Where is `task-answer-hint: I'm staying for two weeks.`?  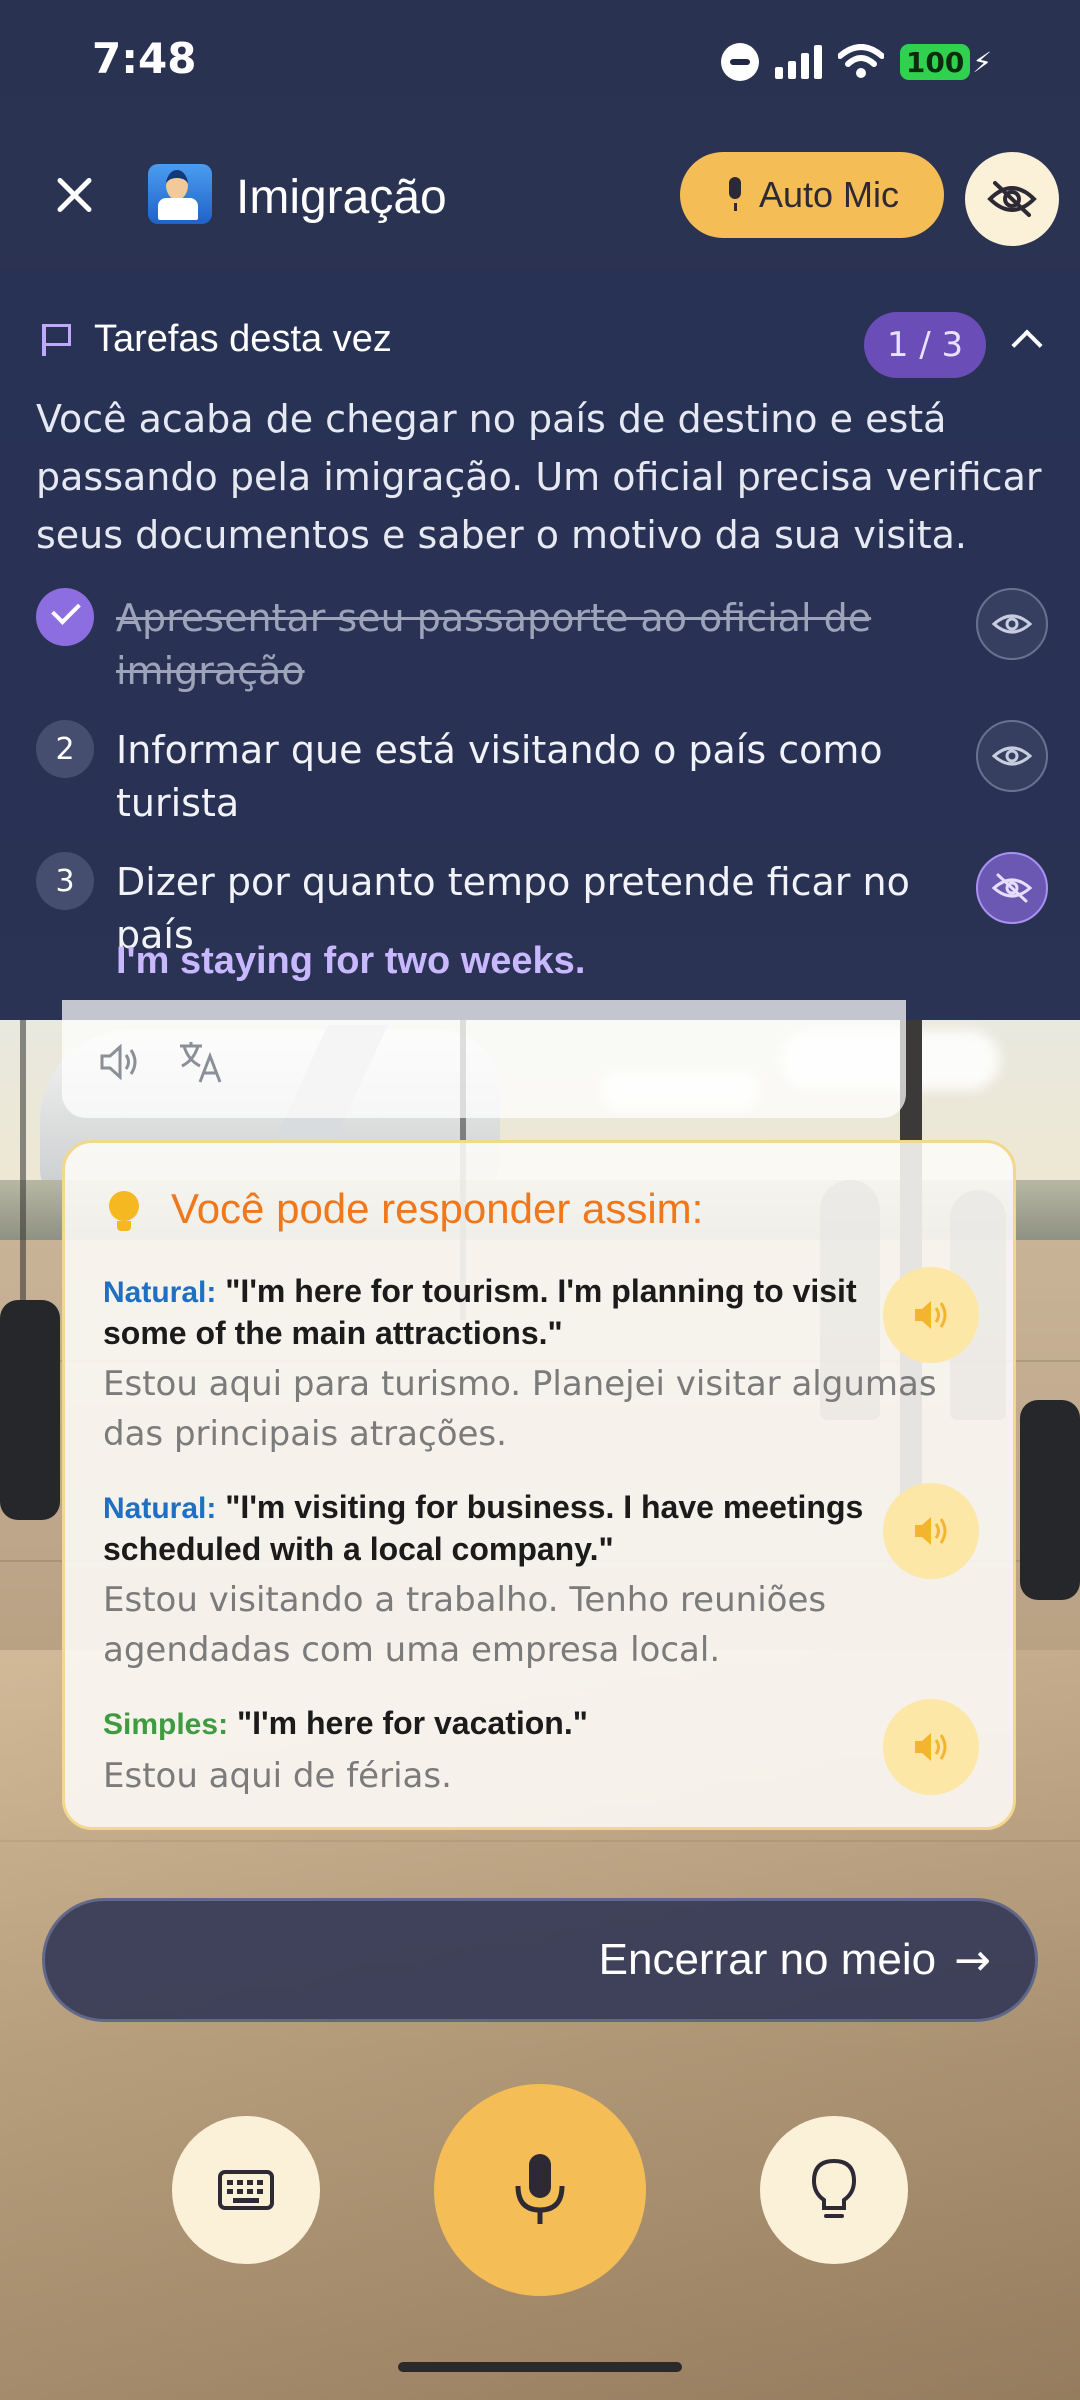 task-answer-hint: I'm staying for two weeks. is located at coordinates (351, 961).